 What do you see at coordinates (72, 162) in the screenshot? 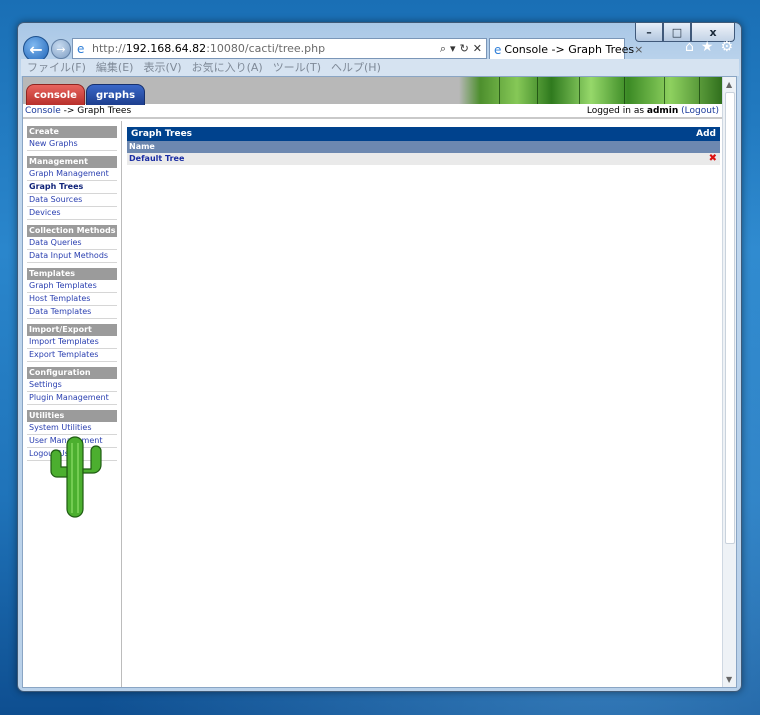
I see `sidebar-header-management: Management` at bounding box center [72, 162].